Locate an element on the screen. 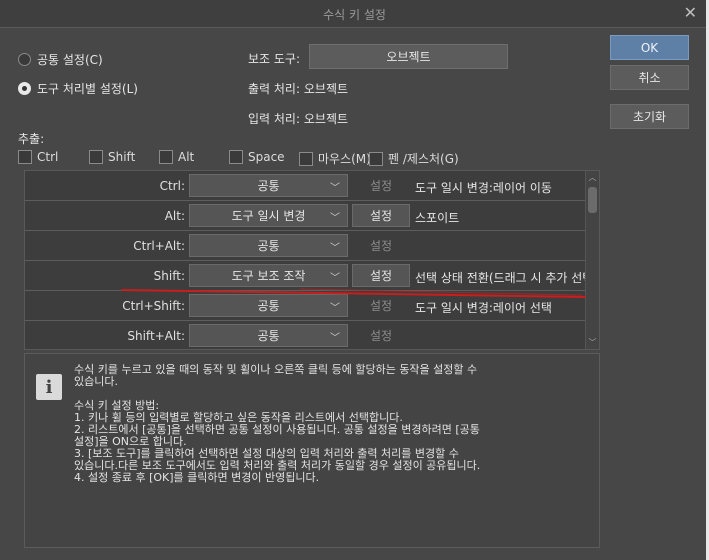 The image size is (709, 560). table-row: Ctrl: 공통 ﹀ 설정 도구 일시 변경:레이어 이동 is located at coordinates (306, 186).